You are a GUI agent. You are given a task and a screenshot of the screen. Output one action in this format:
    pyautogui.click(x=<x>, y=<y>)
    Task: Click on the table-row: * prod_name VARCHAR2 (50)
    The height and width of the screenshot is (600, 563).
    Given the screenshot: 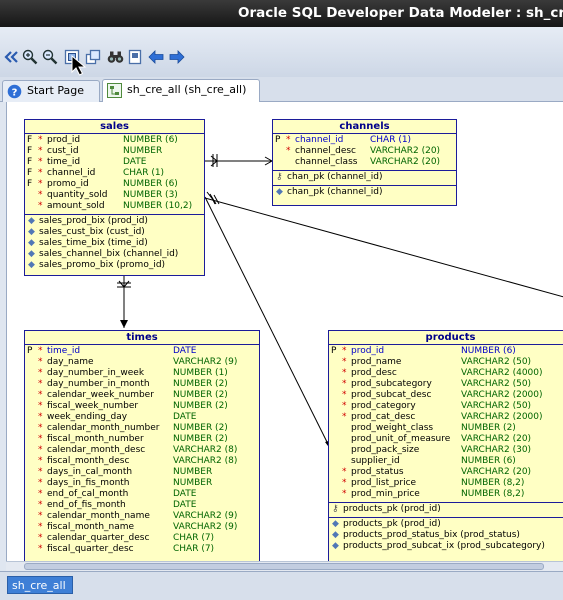 What is the action you would take?
    pyautogui.click(x=446, y=362)
    